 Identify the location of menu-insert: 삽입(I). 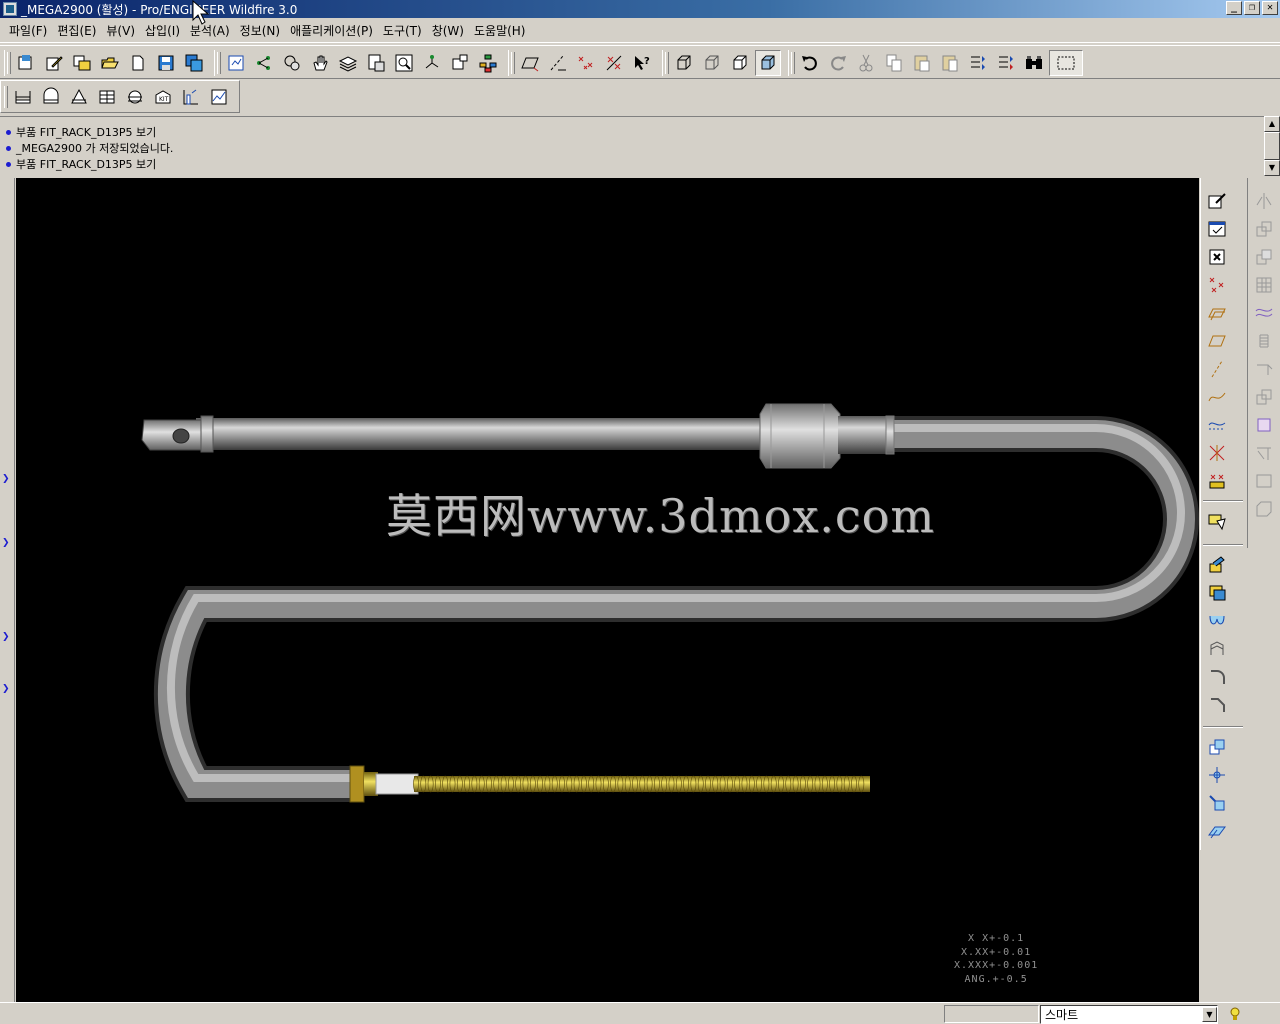
(162, 30).